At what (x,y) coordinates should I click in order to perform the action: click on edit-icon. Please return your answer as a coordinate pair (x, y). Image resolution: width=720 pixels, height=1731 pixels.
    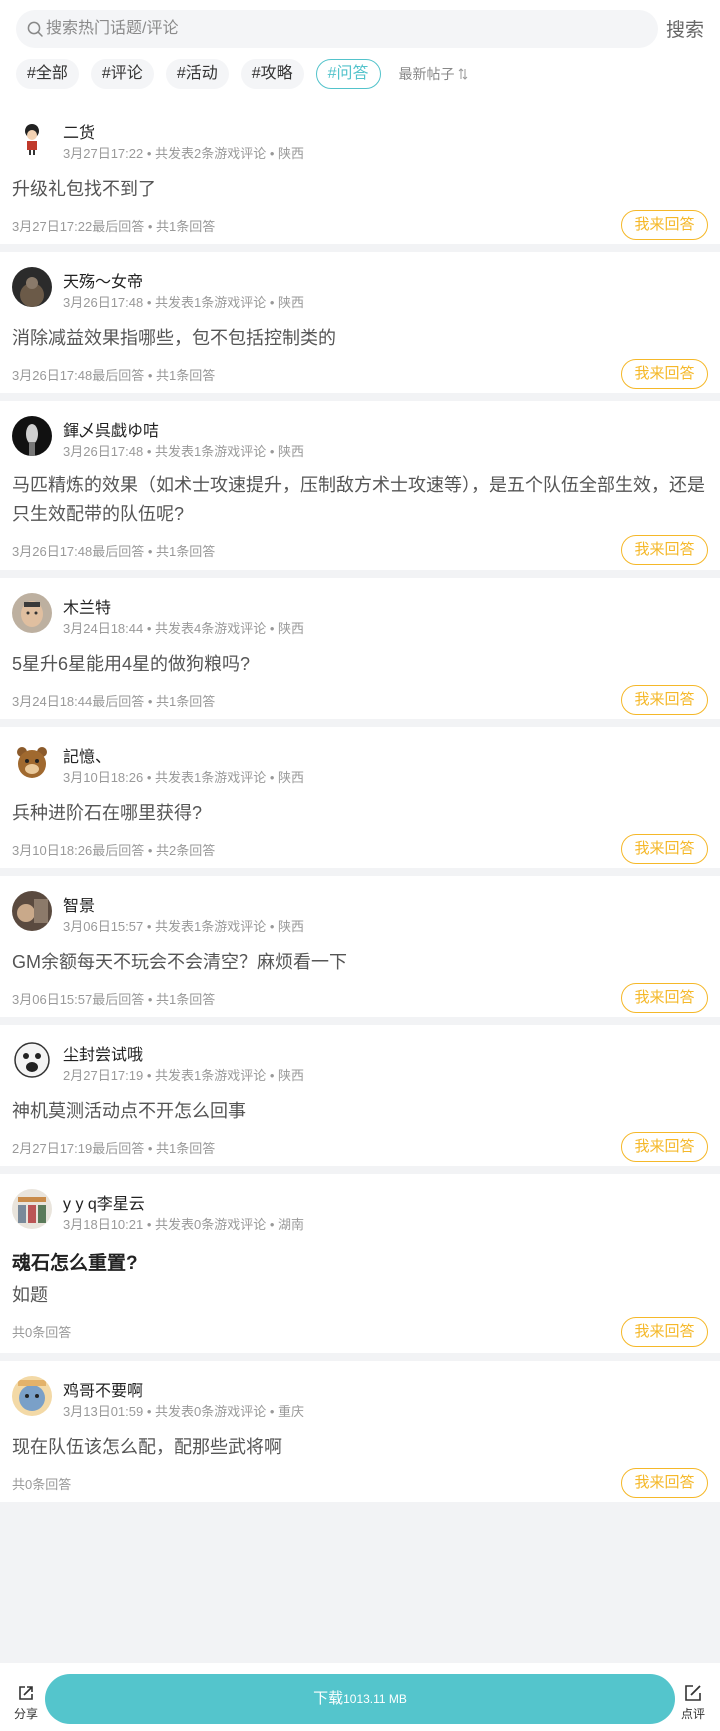
    Looking at the image, I should click on (693, 1693).